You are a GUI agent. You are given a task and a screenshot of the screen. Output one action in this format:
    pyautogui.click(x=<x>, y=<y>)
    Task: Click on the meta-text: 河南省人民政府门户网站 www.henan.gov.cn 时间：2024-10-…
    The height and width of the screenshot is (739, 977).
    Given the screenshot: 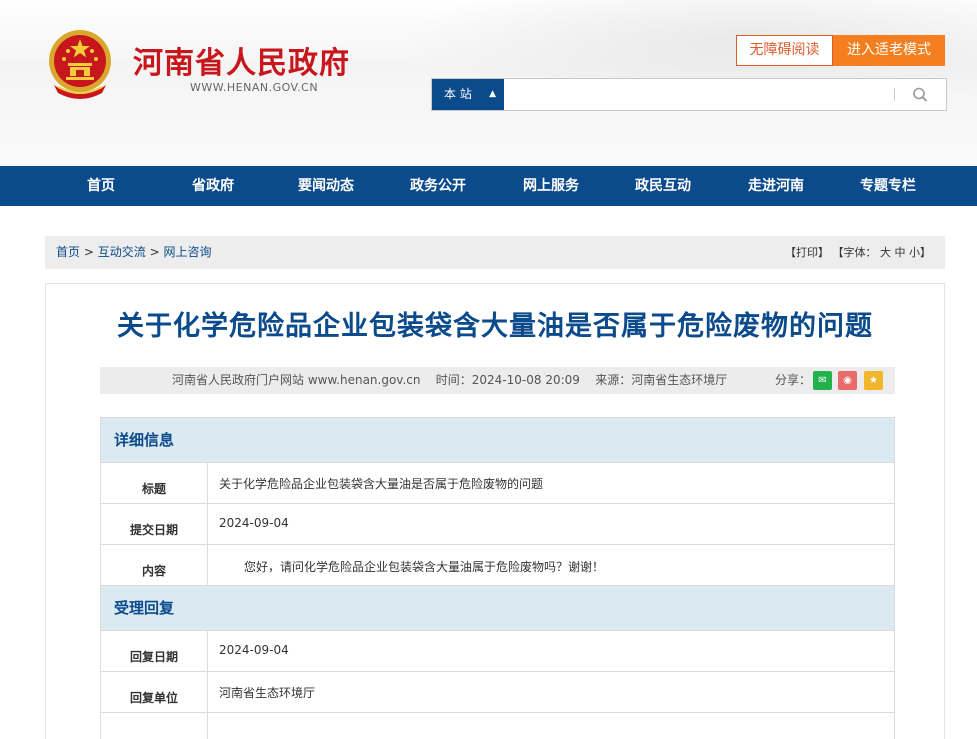 What is the action you would take?
    pyautogui.click(x=449, y=380)
    